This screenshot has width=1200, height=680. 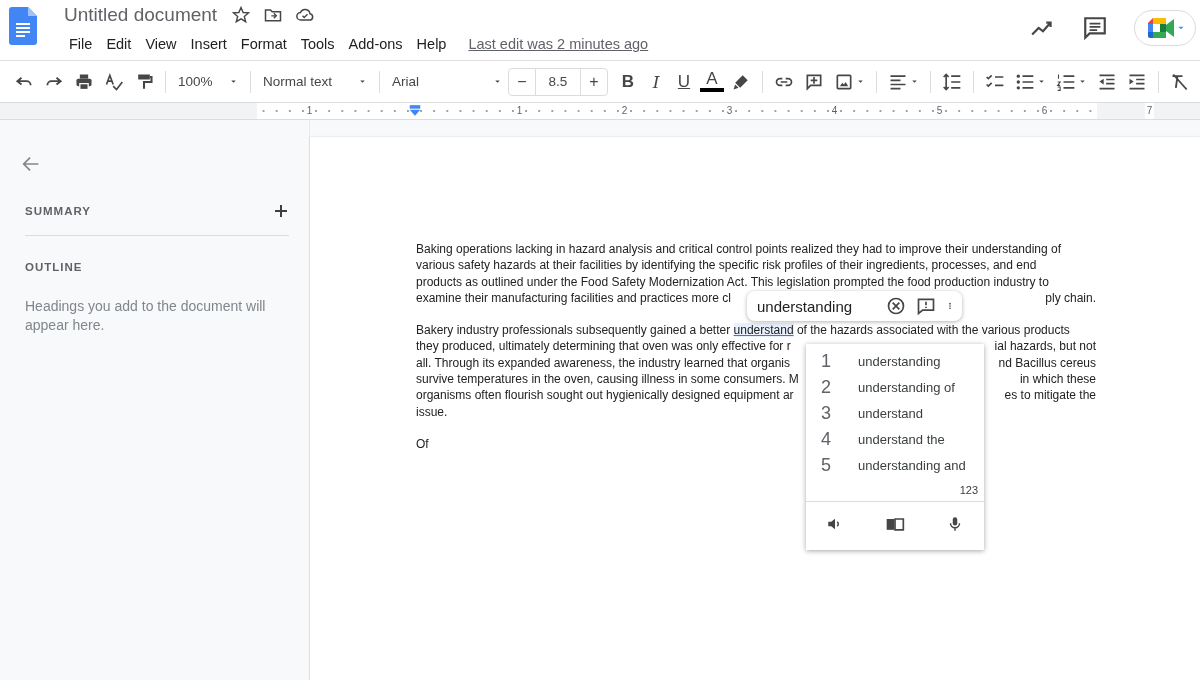 What do you see at coordinates (971, 489) in the screenshot?
I see `numbers-toggle: 123` at bounding box center [971, 489].